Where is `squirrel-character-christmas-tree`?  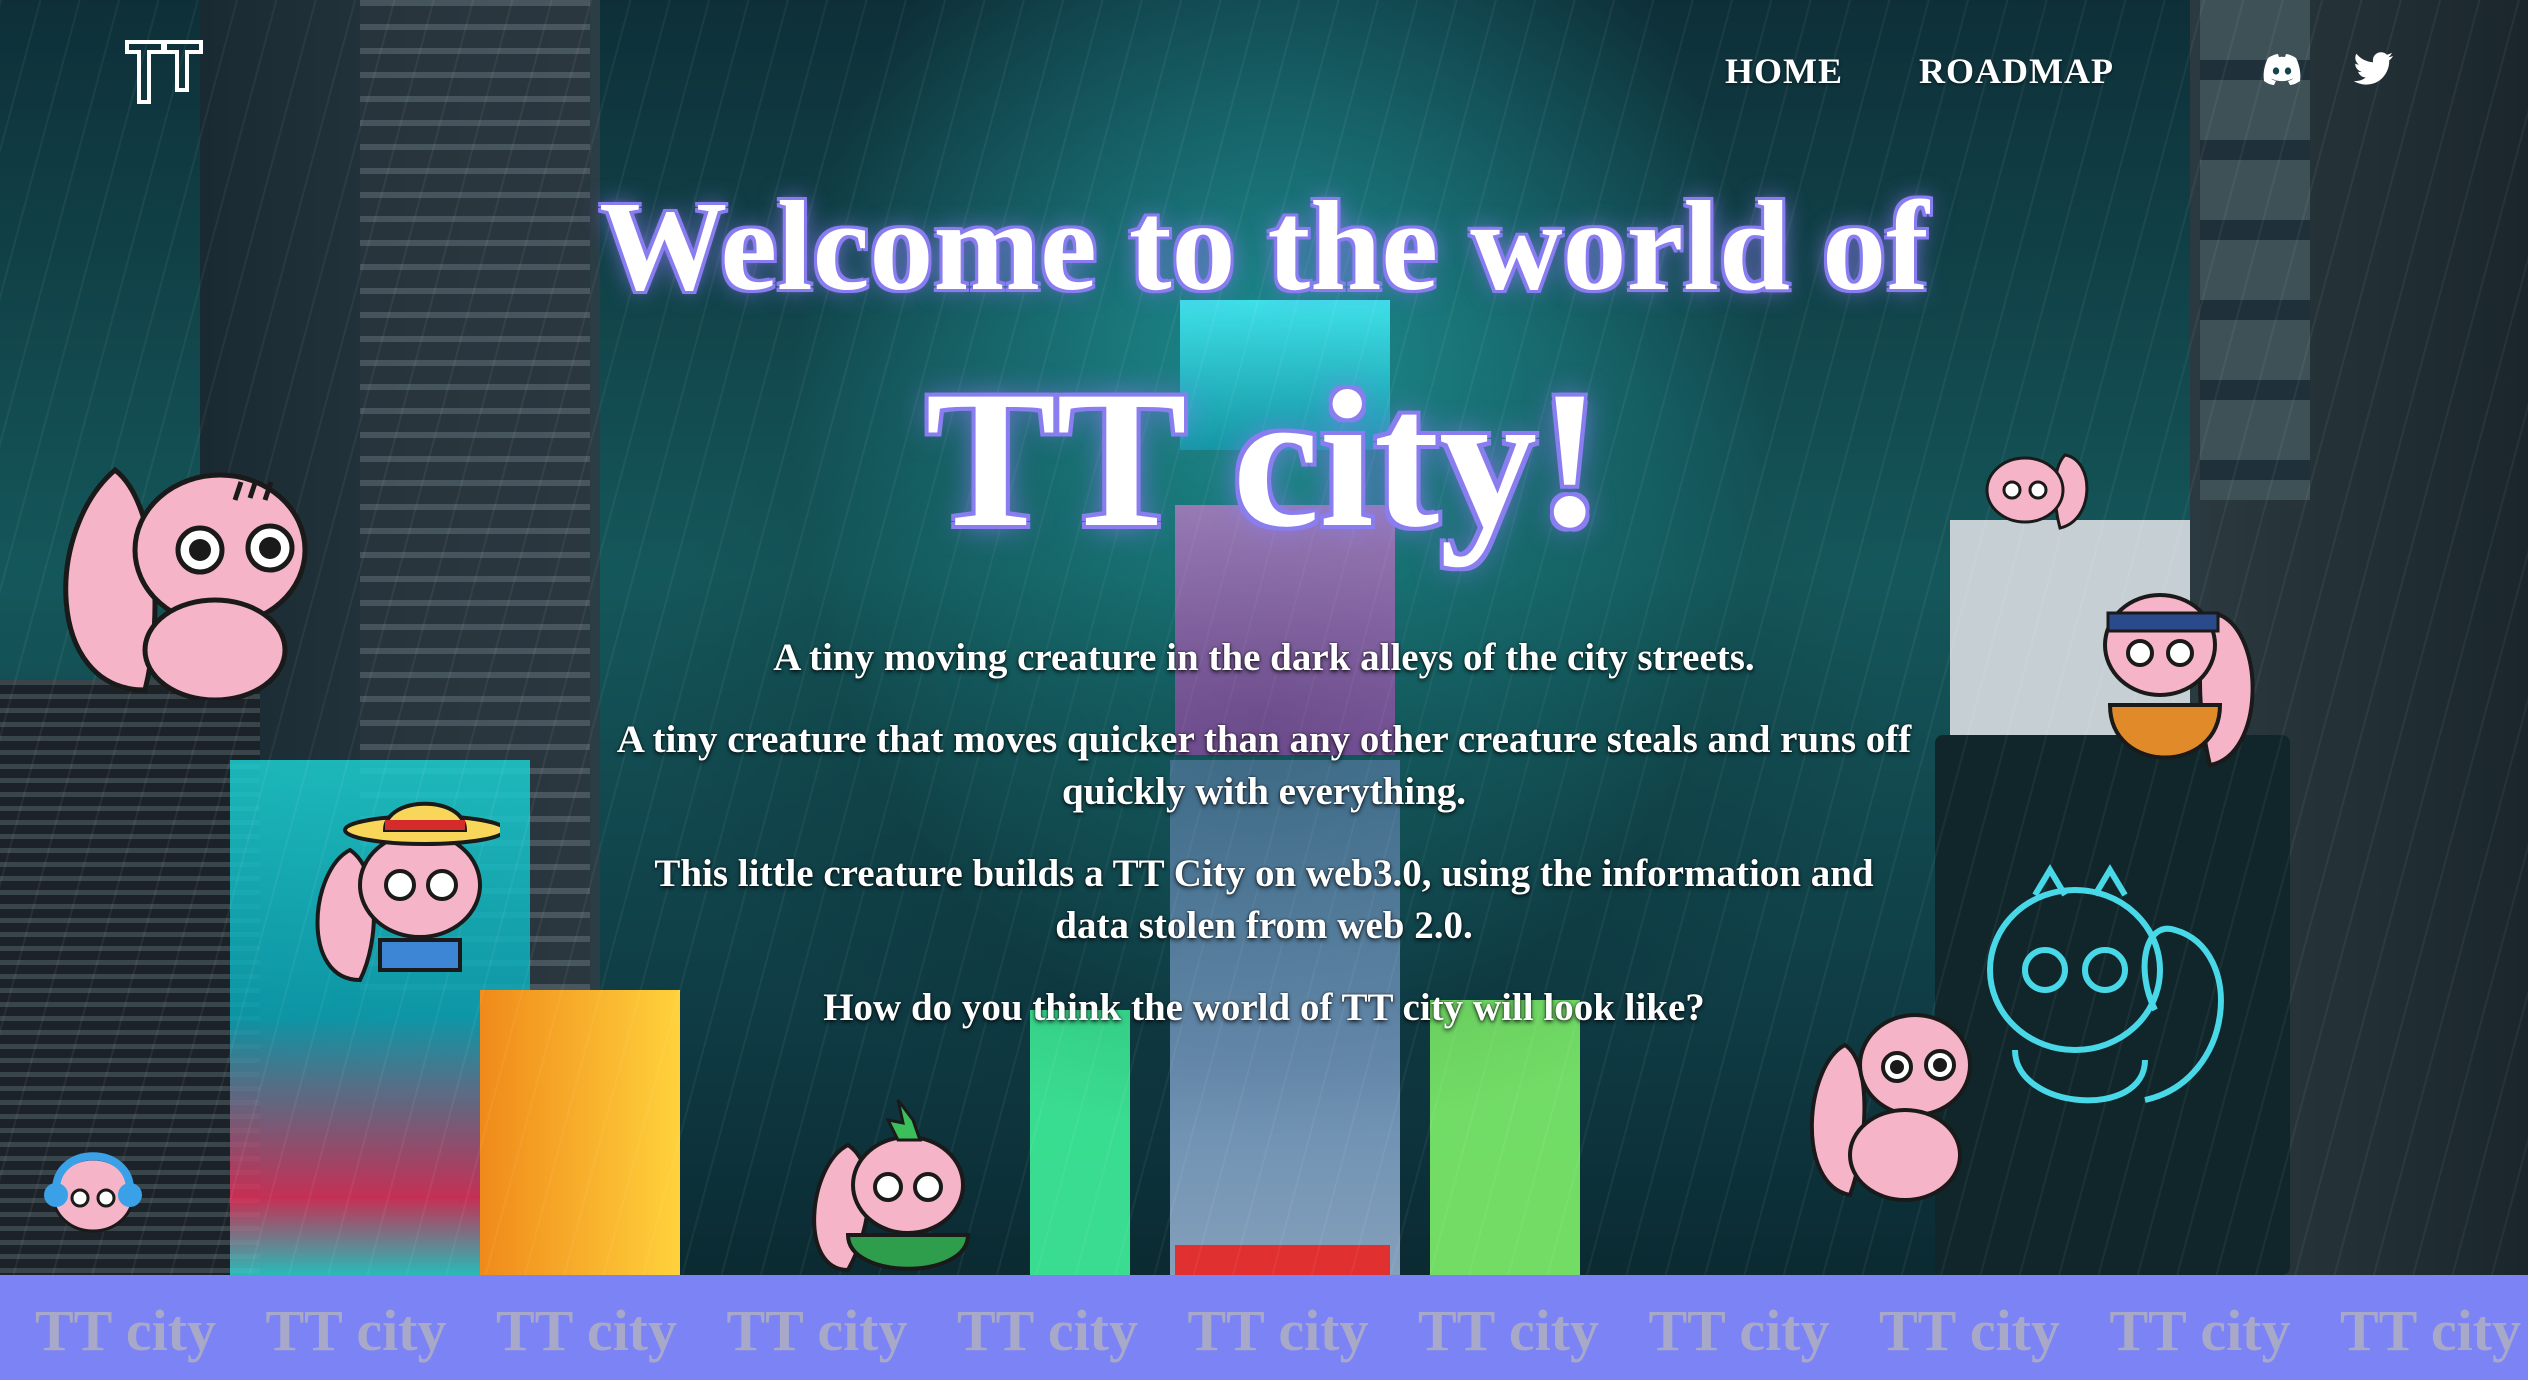 squirrel-character-christmas-tree is located at coordinates (891, 1186).